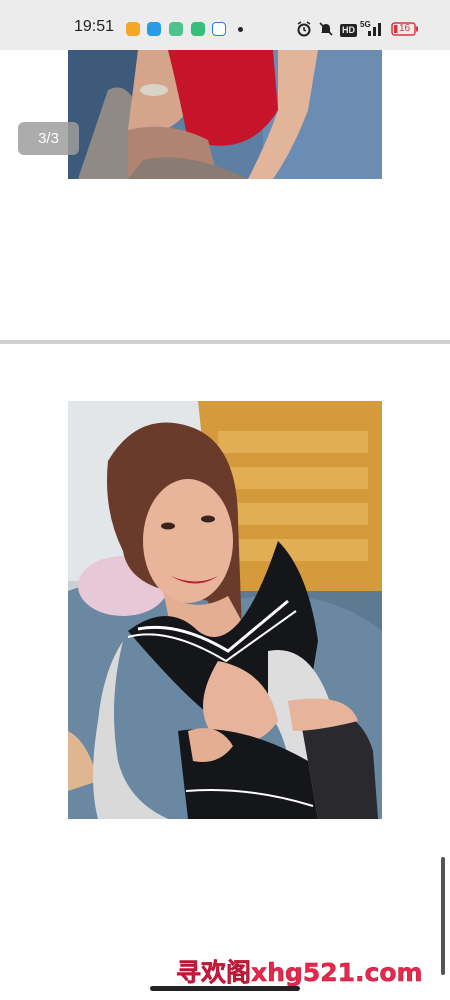 This screenshot has height=1000, width=450. Describe the element at coordinates (219, 29) in the screenshot. I see `app-icon-cloud` at that location.